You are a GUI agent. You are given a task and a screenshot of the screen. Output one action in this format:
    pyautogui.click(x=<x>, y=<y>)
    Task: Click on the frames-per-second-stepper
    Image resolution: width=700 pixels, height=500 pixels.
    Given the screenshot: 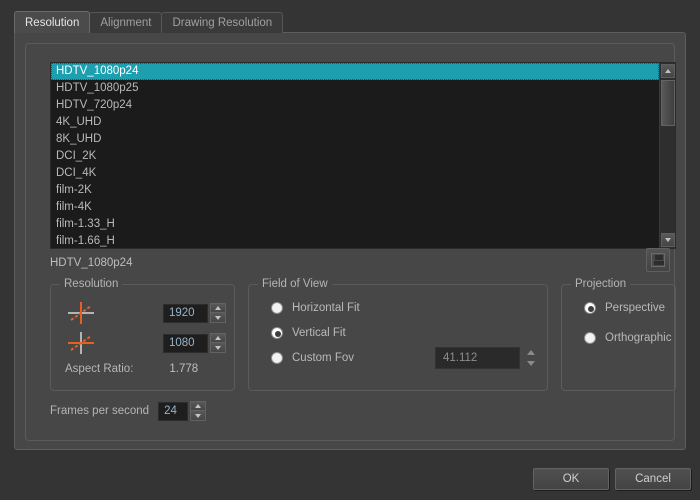 What is the action you would take?
    pyautogui.click(x=198, y=411)
    